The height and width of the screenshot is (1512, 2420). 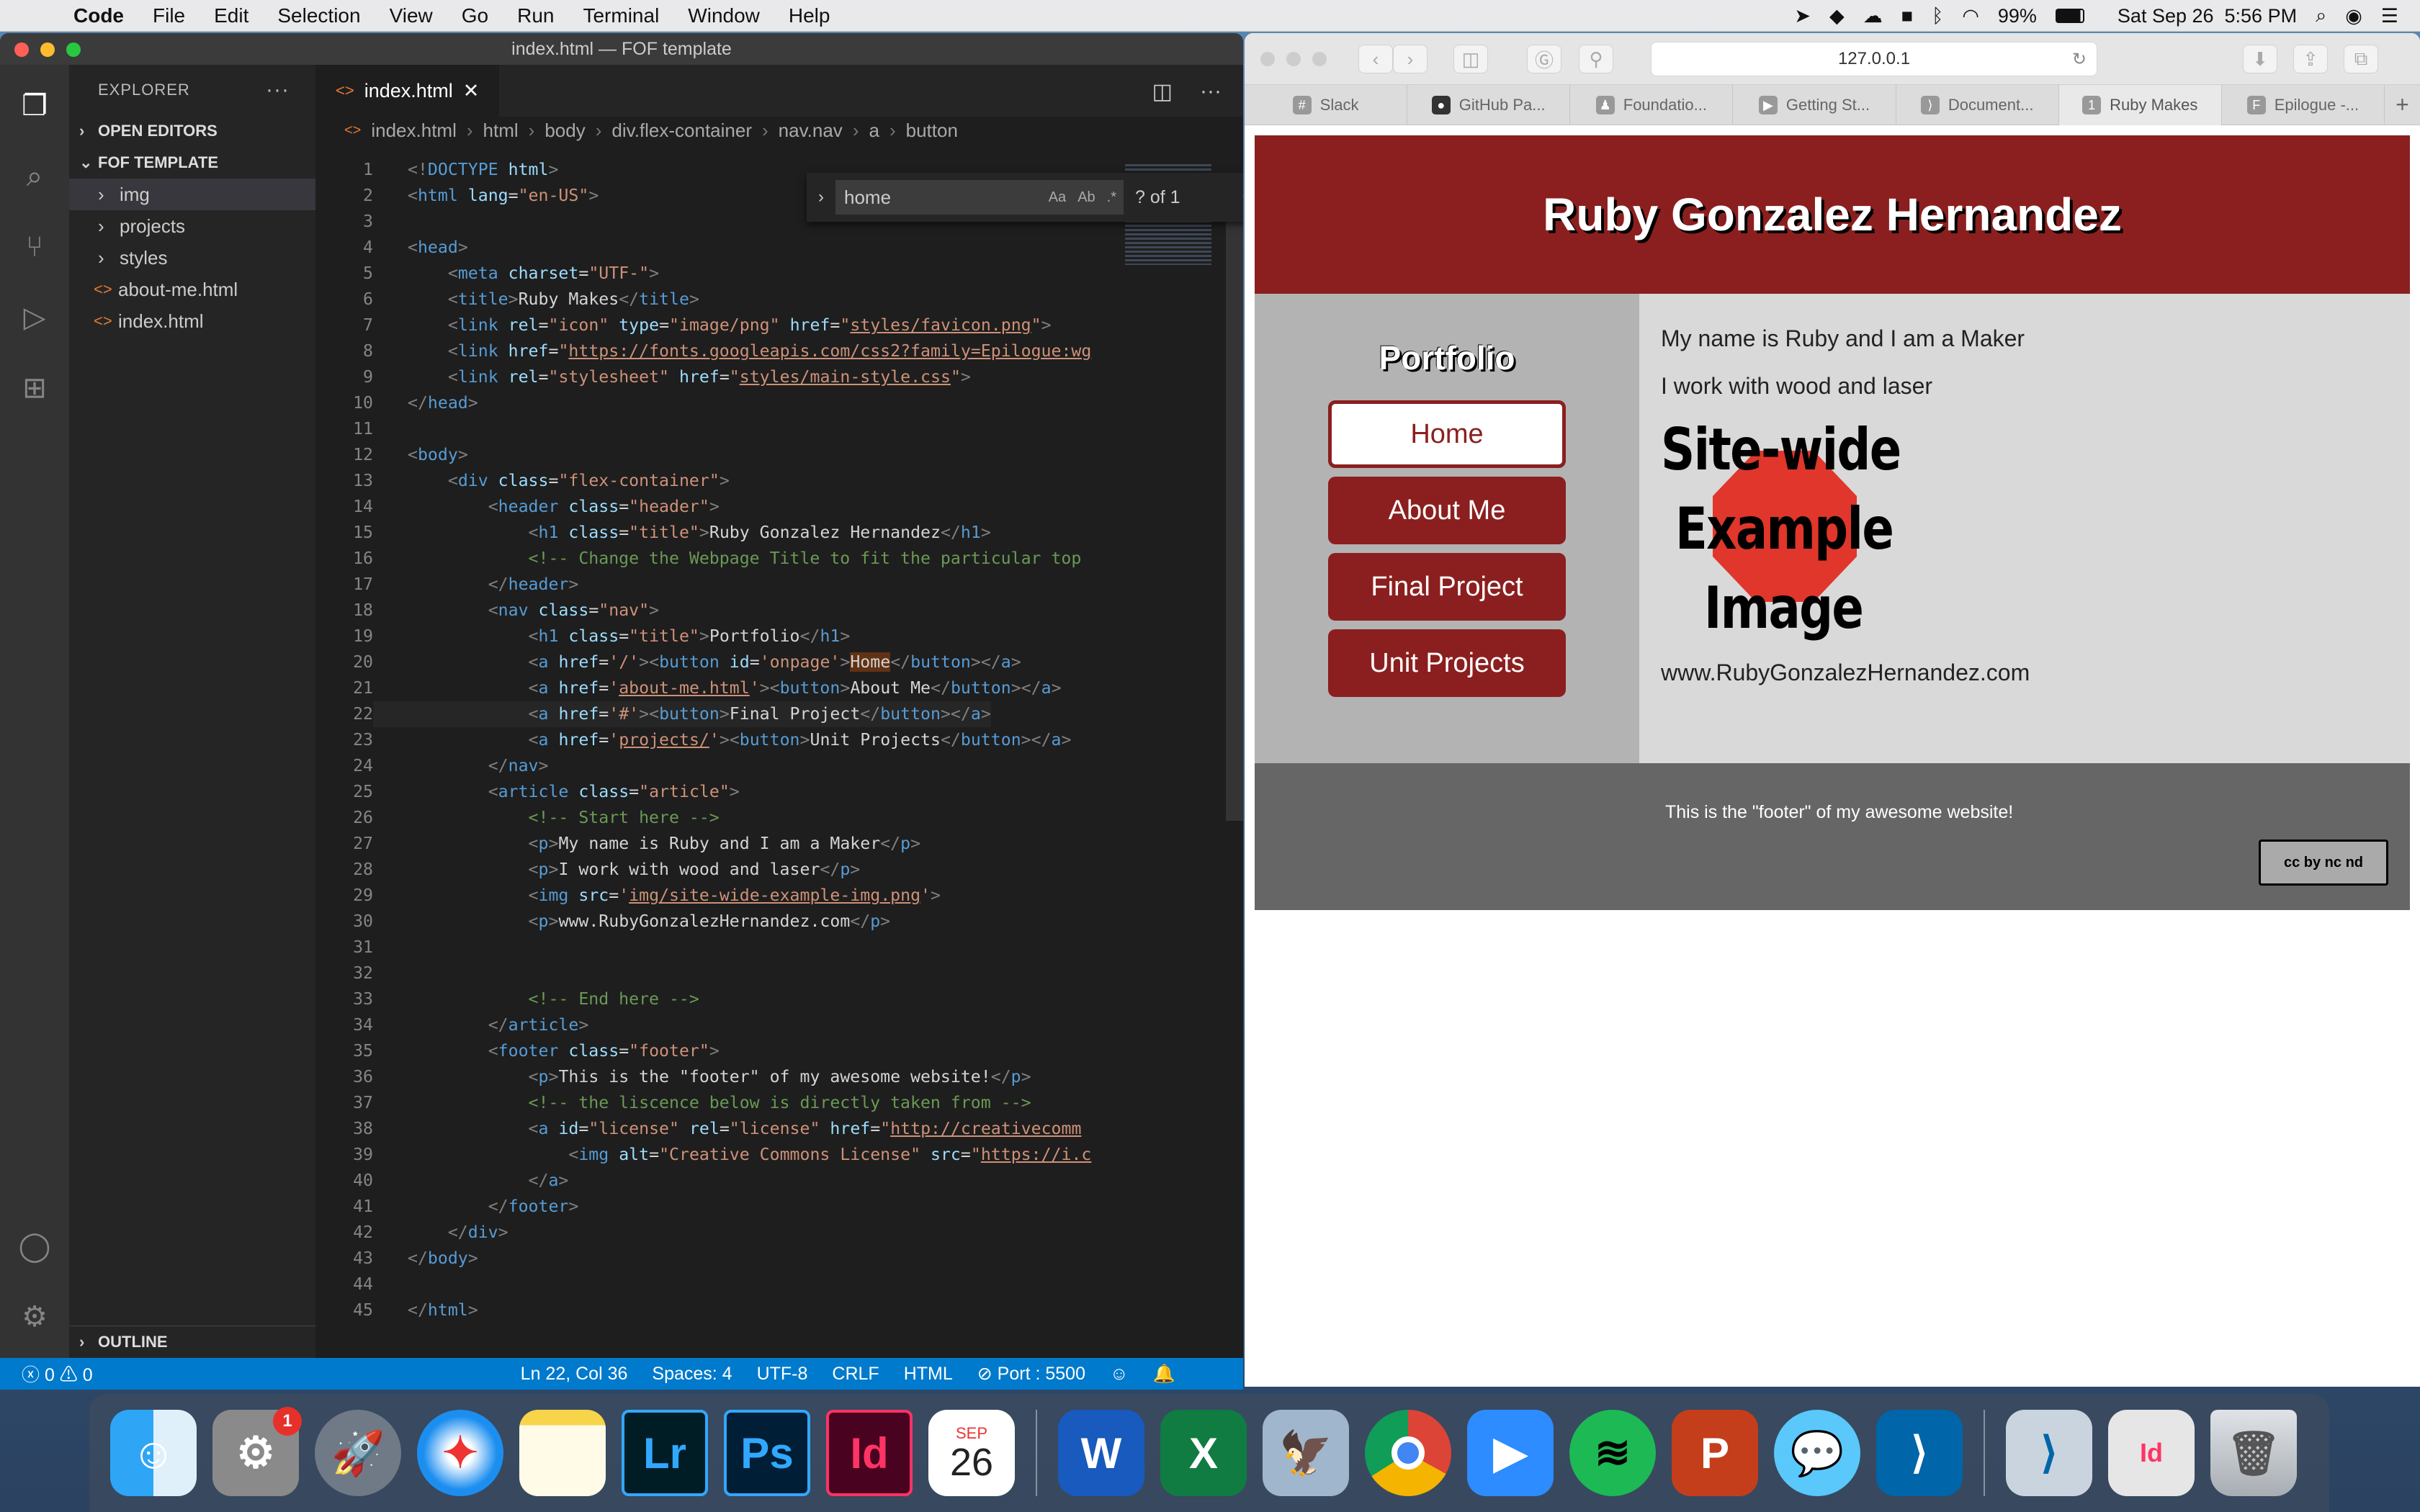 I want to click on tabs-overview-icon: ⧉, so click(x=2361, y=59).